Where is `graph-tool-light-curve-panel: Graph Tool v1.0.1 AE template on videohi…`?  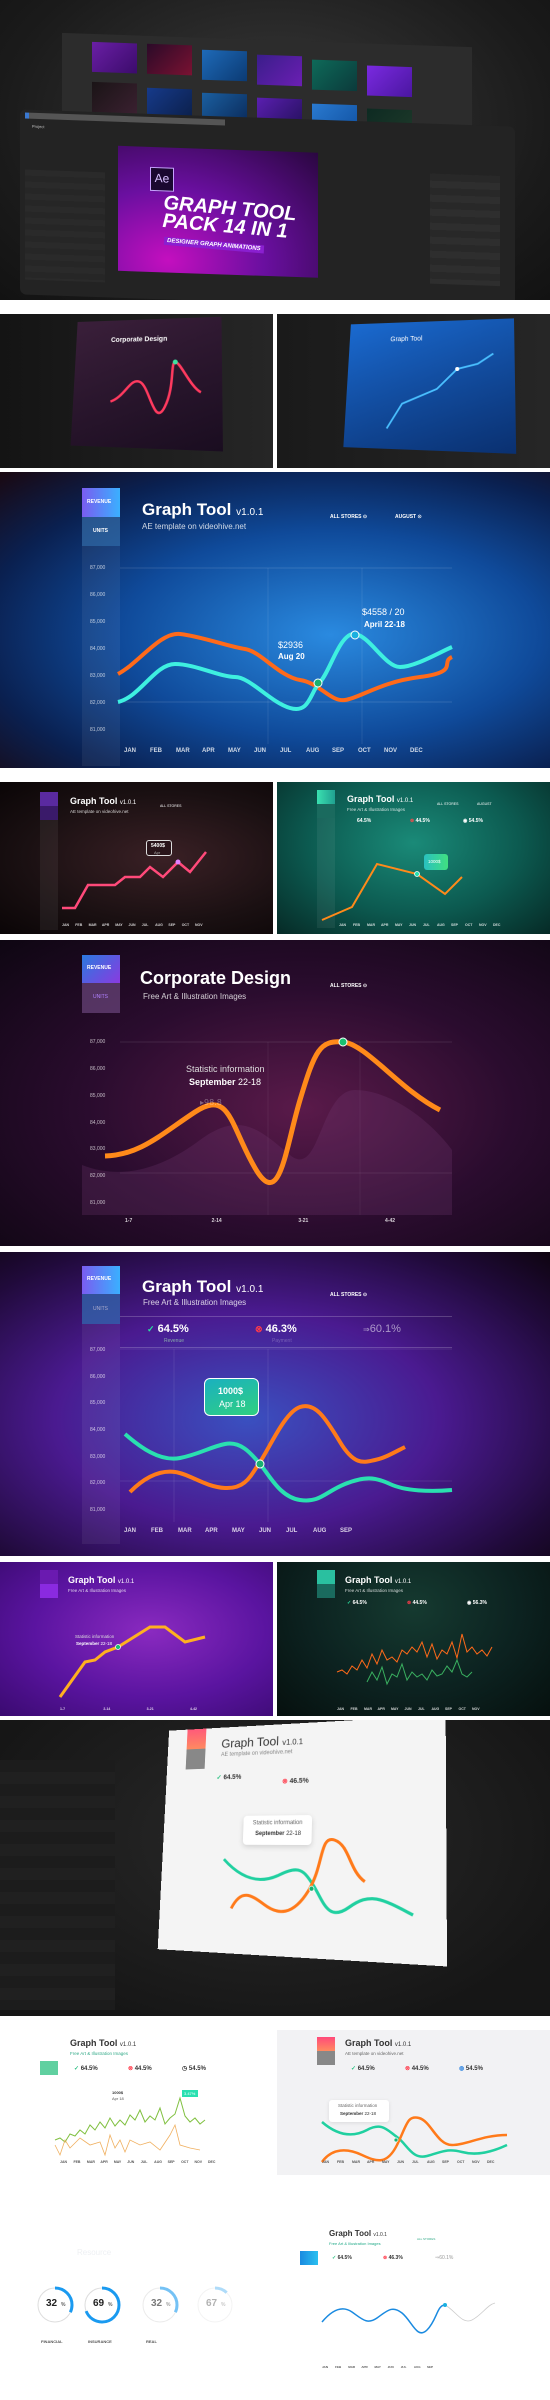
graph-tool-light-curve-panel: Graph Tool v1.0.1 AE template on videohi… is located at coordinates (413, 2102).